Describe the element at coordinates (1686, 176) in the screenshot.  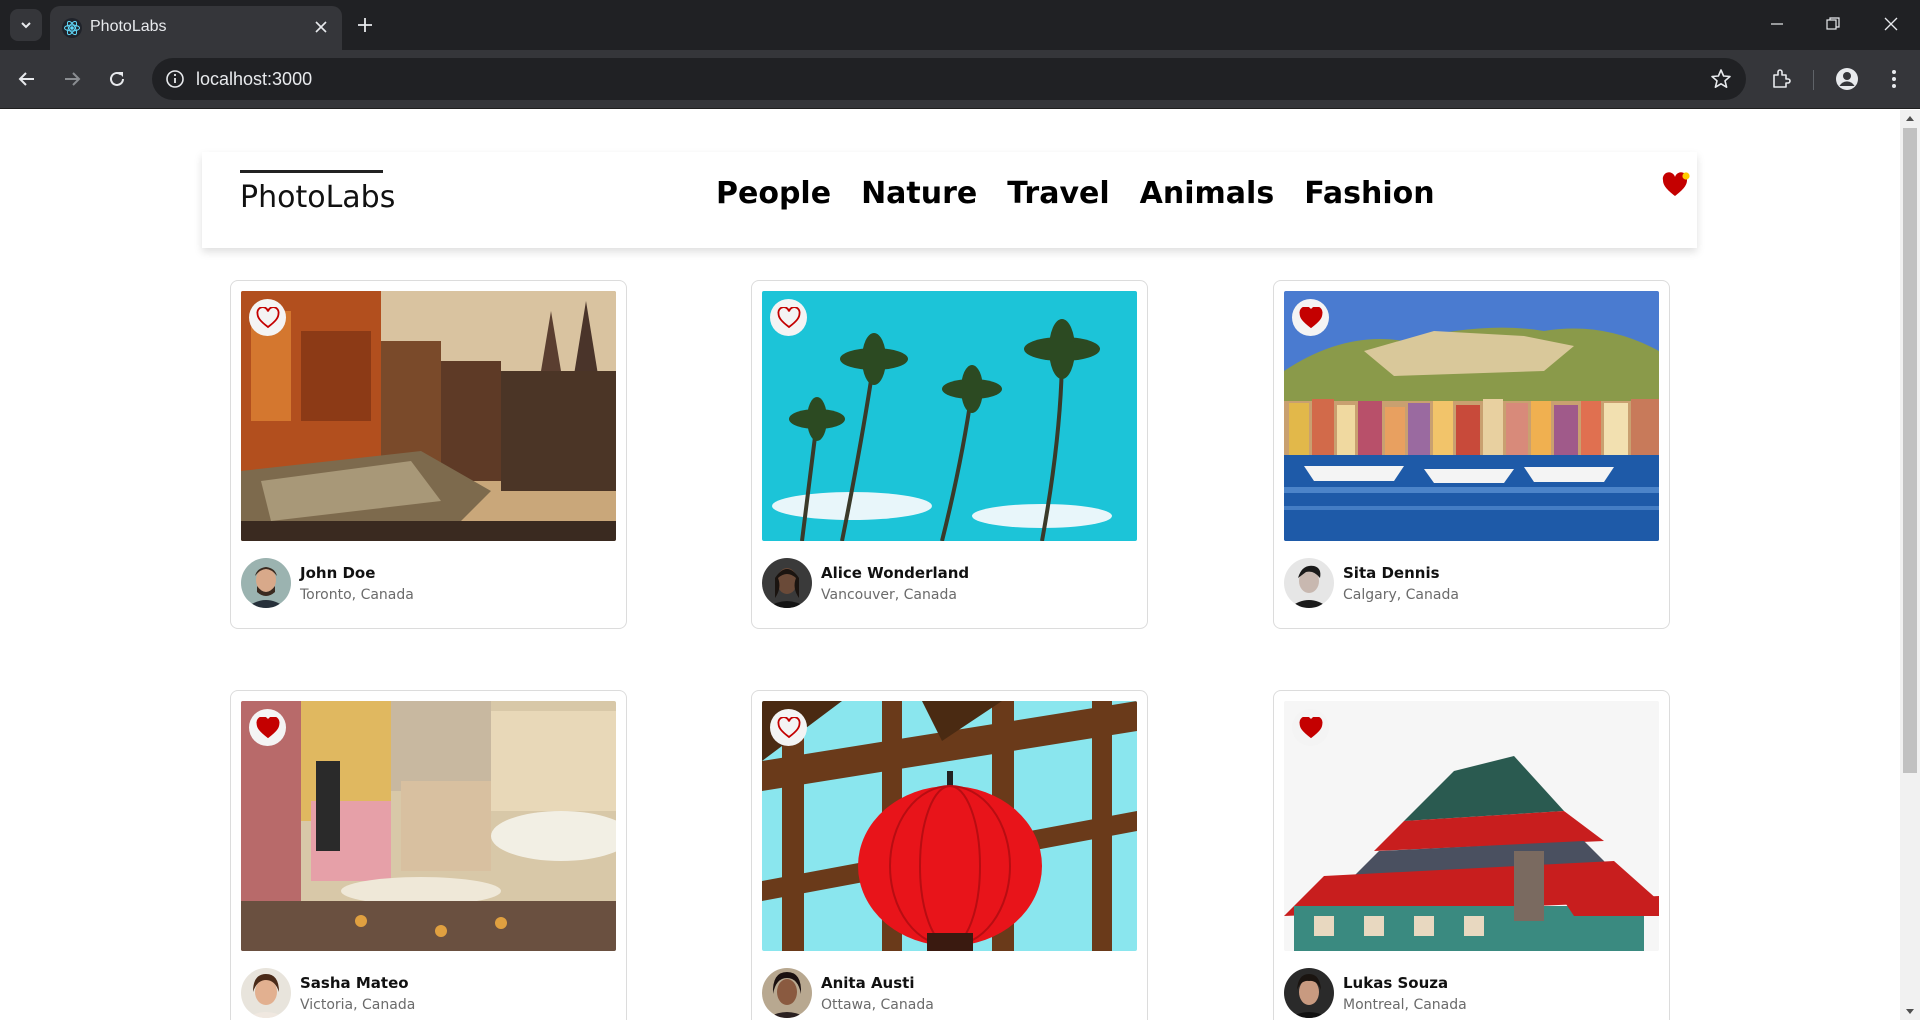
I see `notification-dot` at that location.